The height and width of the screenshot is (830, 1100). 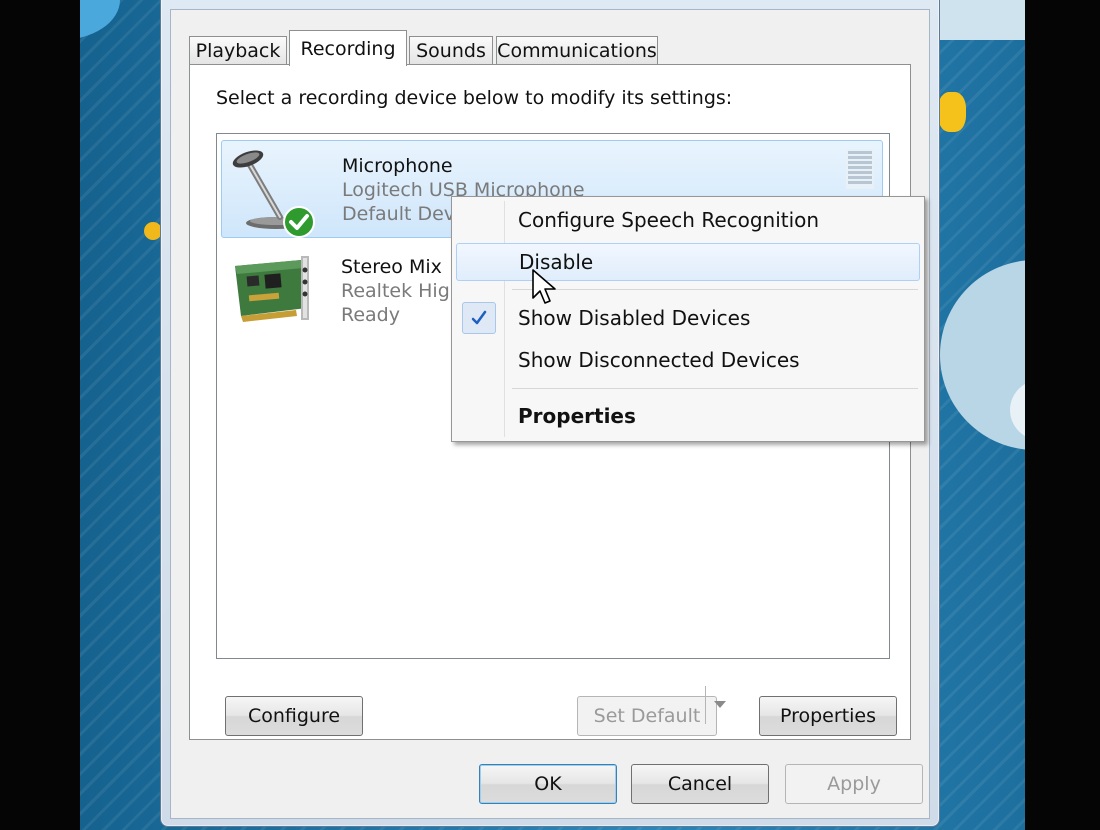 What do you see at coordinates (238, 50) in the screenshot?
I see `tab-playback: Playback` at bounding box center [238, 50].